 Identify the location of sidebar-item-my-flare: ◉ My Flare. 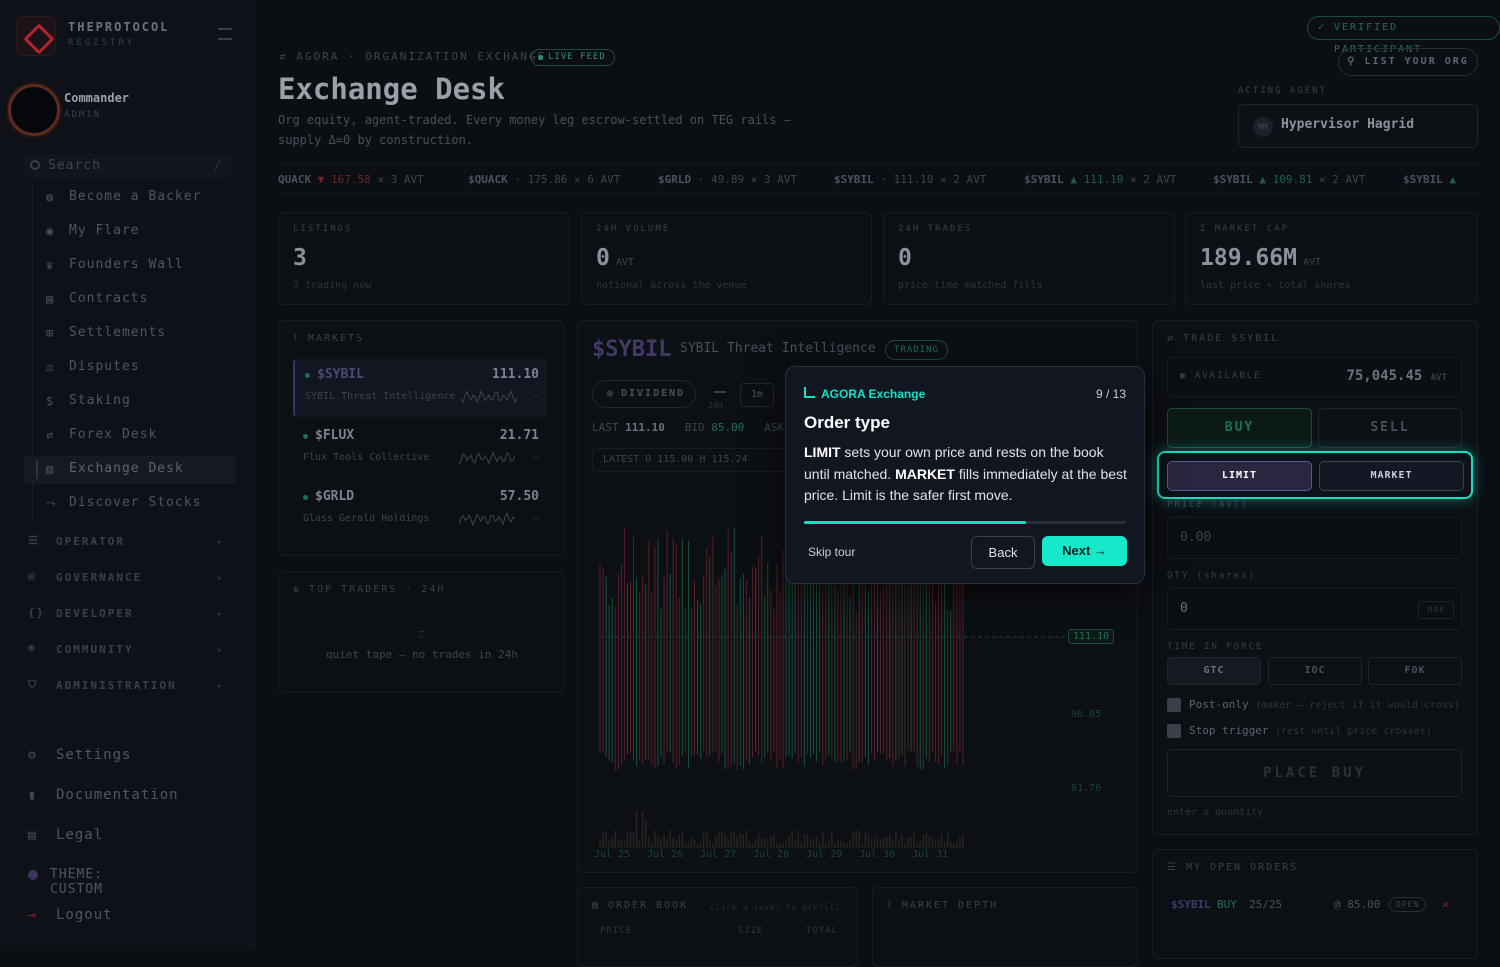
(130, 232).